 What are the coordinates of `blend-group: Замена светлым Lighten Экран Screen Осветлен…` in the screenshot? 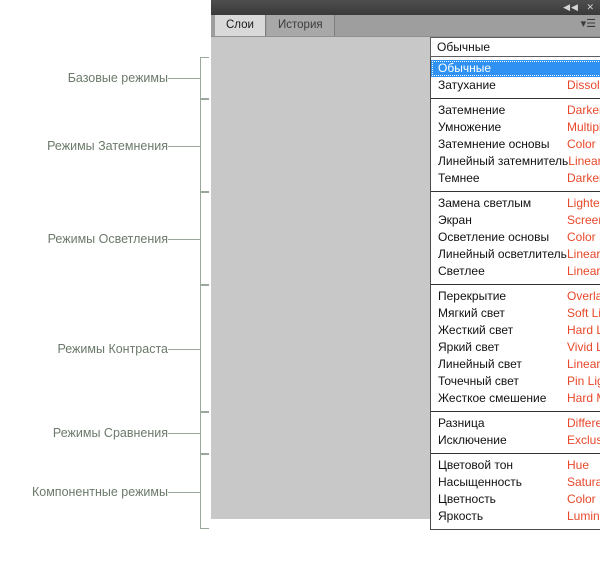 It's located at (515, 238).